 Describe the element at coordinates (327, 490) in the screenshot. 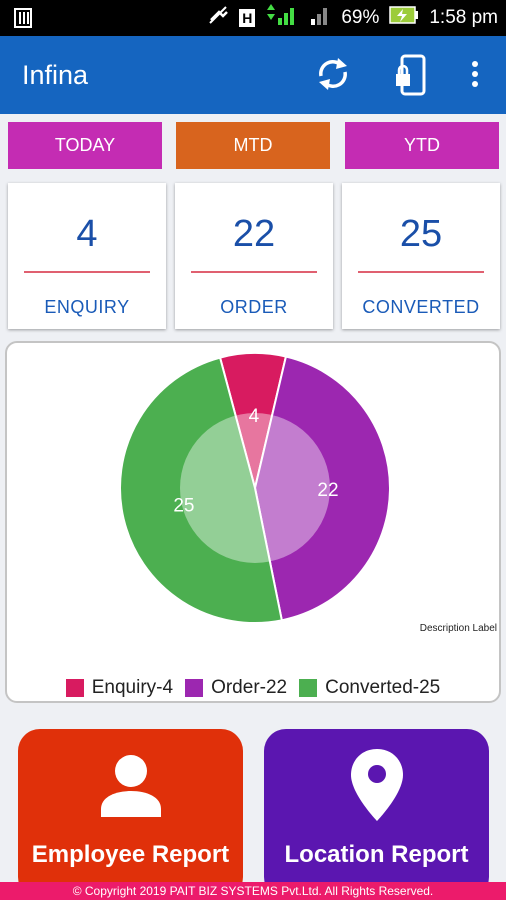

I see `pie-label-order: 22` at that location.